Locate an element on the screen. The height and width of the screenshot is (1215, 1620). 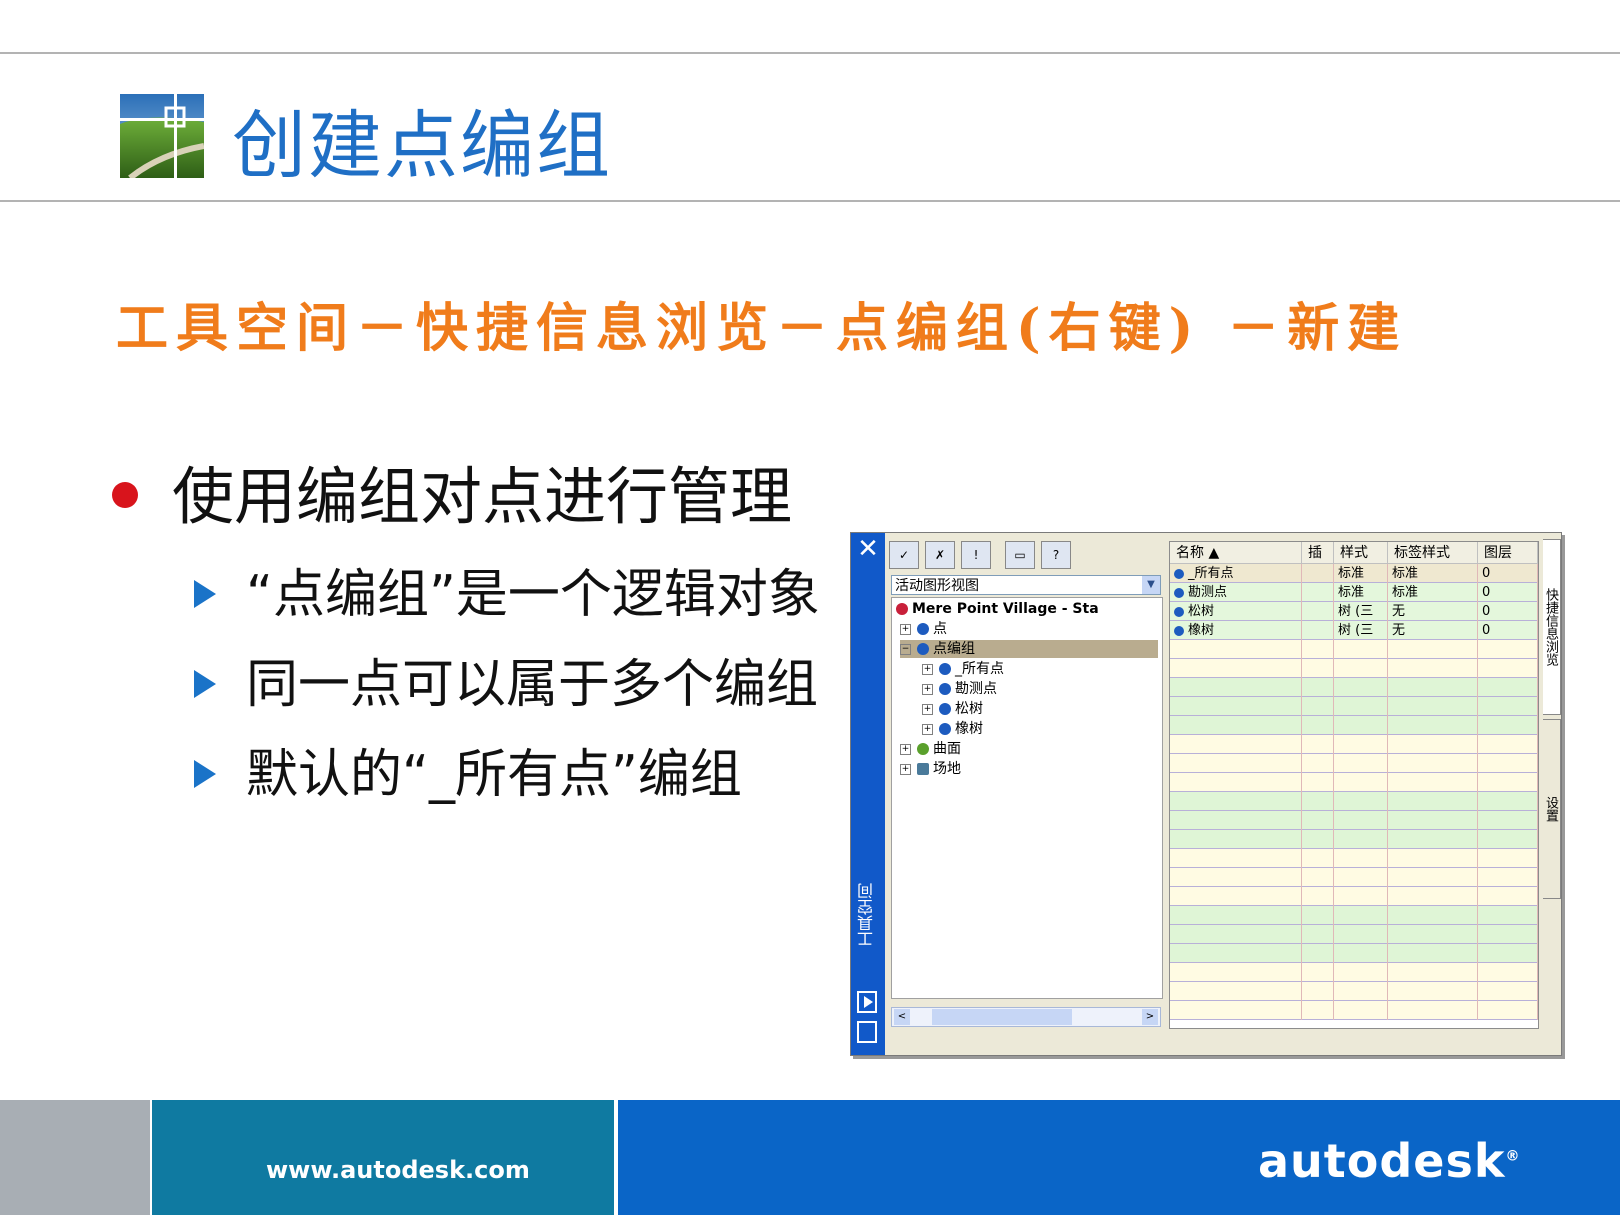
main-bullet: 使用编组对点进行管理 is located at coordinates (452, 491).